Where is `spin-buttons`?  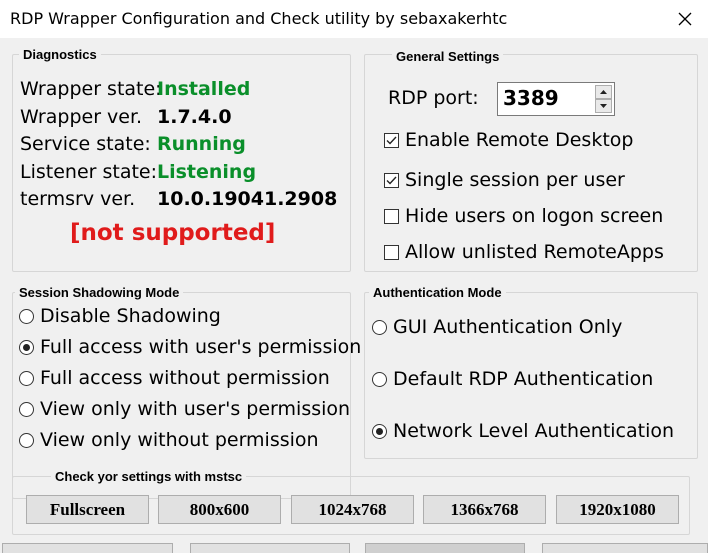 spin-buttons is located at coordinates (603, 99).